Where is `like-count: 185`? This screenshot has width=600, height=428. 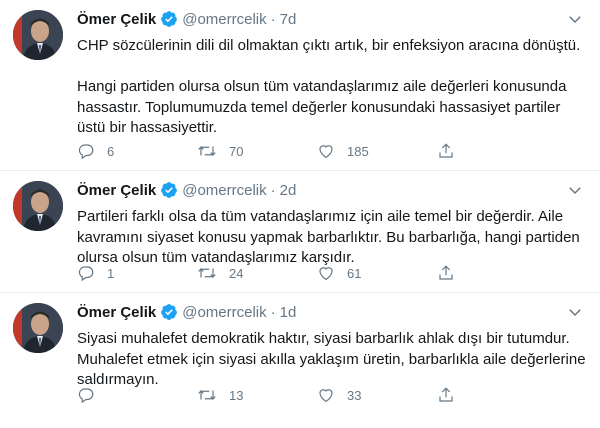 like-count: 185 is located at coordinates (358, 151).